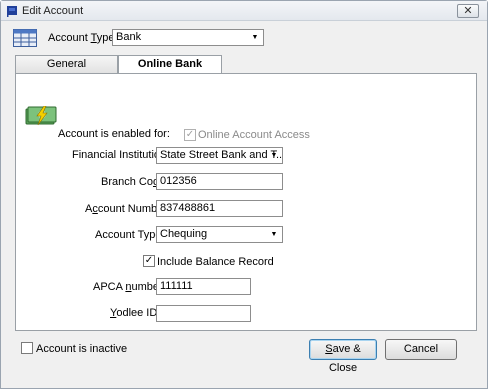  Describe the element at coordinates (219, 181) in the screenshot. I see `branch-code-input: 012356` at that location.